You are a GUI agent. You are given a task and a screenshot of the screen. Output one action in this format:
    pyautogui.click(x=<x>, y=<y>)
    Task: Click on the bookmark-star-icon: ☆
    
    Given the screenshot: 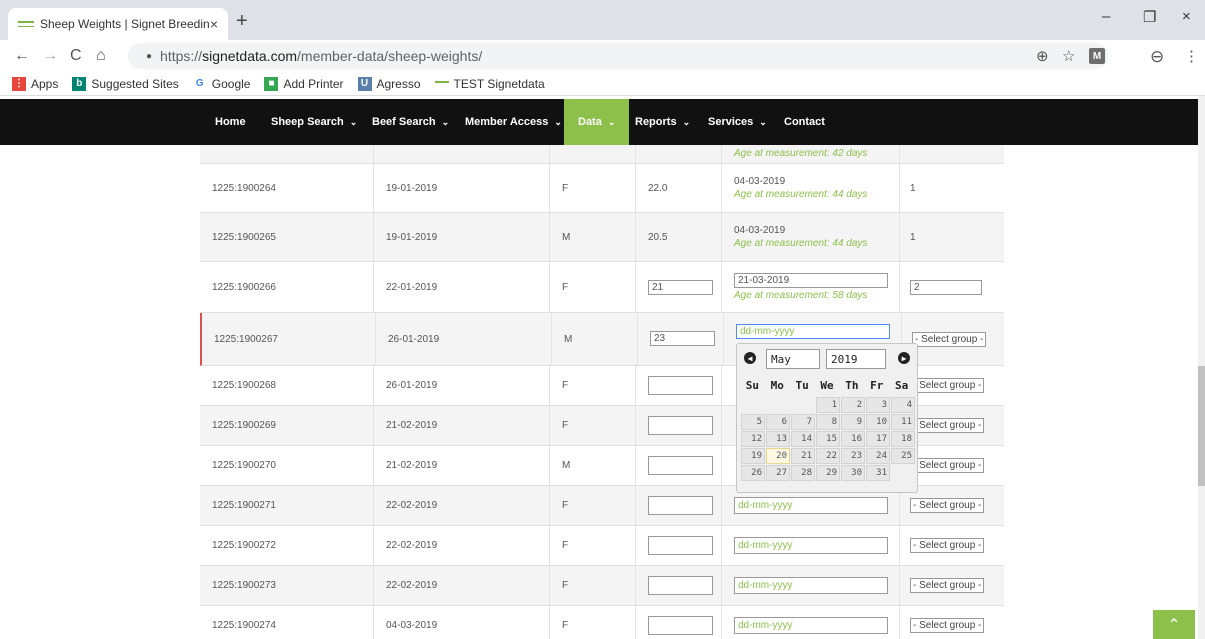 What is the action you would take?
    pyautogui.click(x=1068, y=56)
    